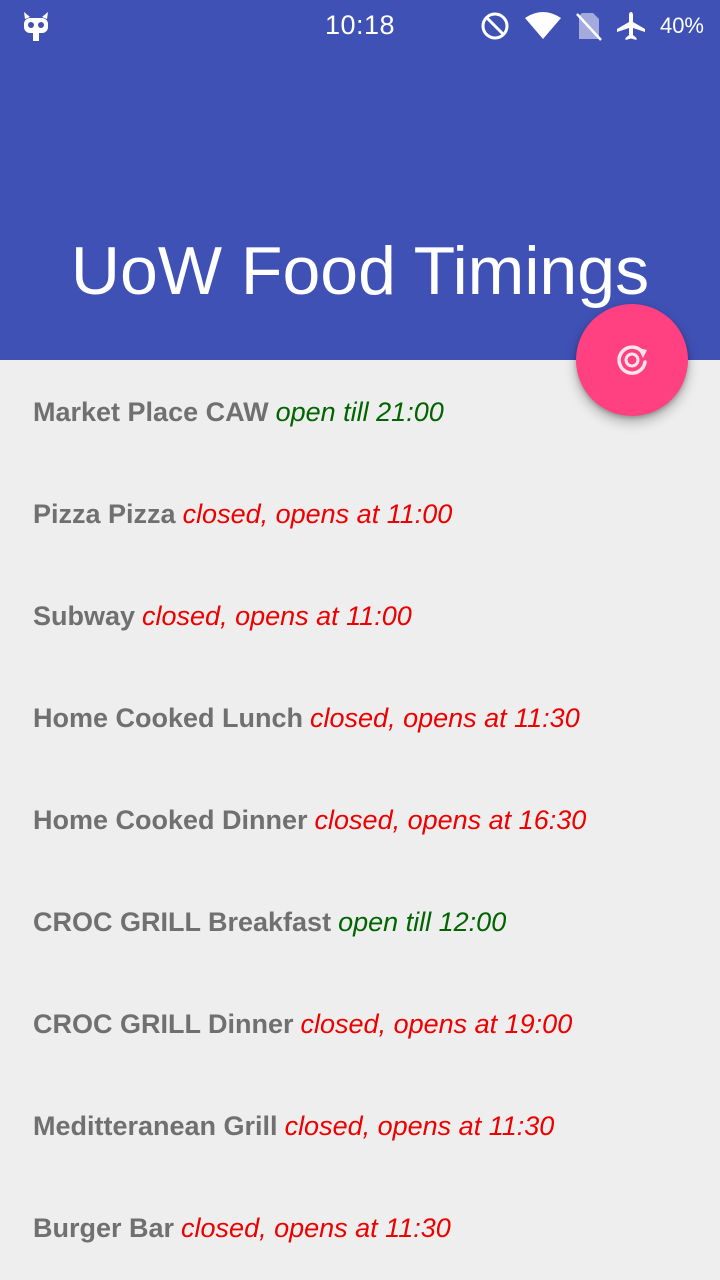  What do you see at coordinates (542, 25) in the screenshot?
I see `wifi-icon` at bounding box center [542, 25].